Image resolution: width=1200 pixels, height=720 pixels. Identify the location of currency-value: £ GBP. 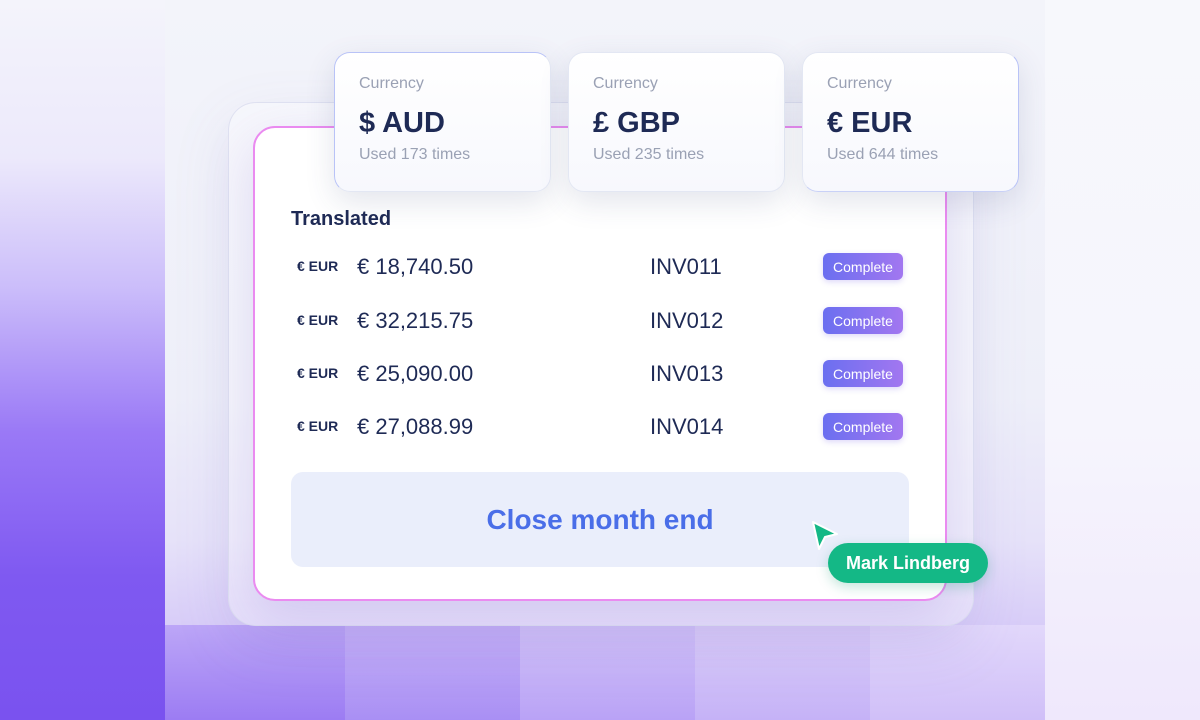
(637, 123).